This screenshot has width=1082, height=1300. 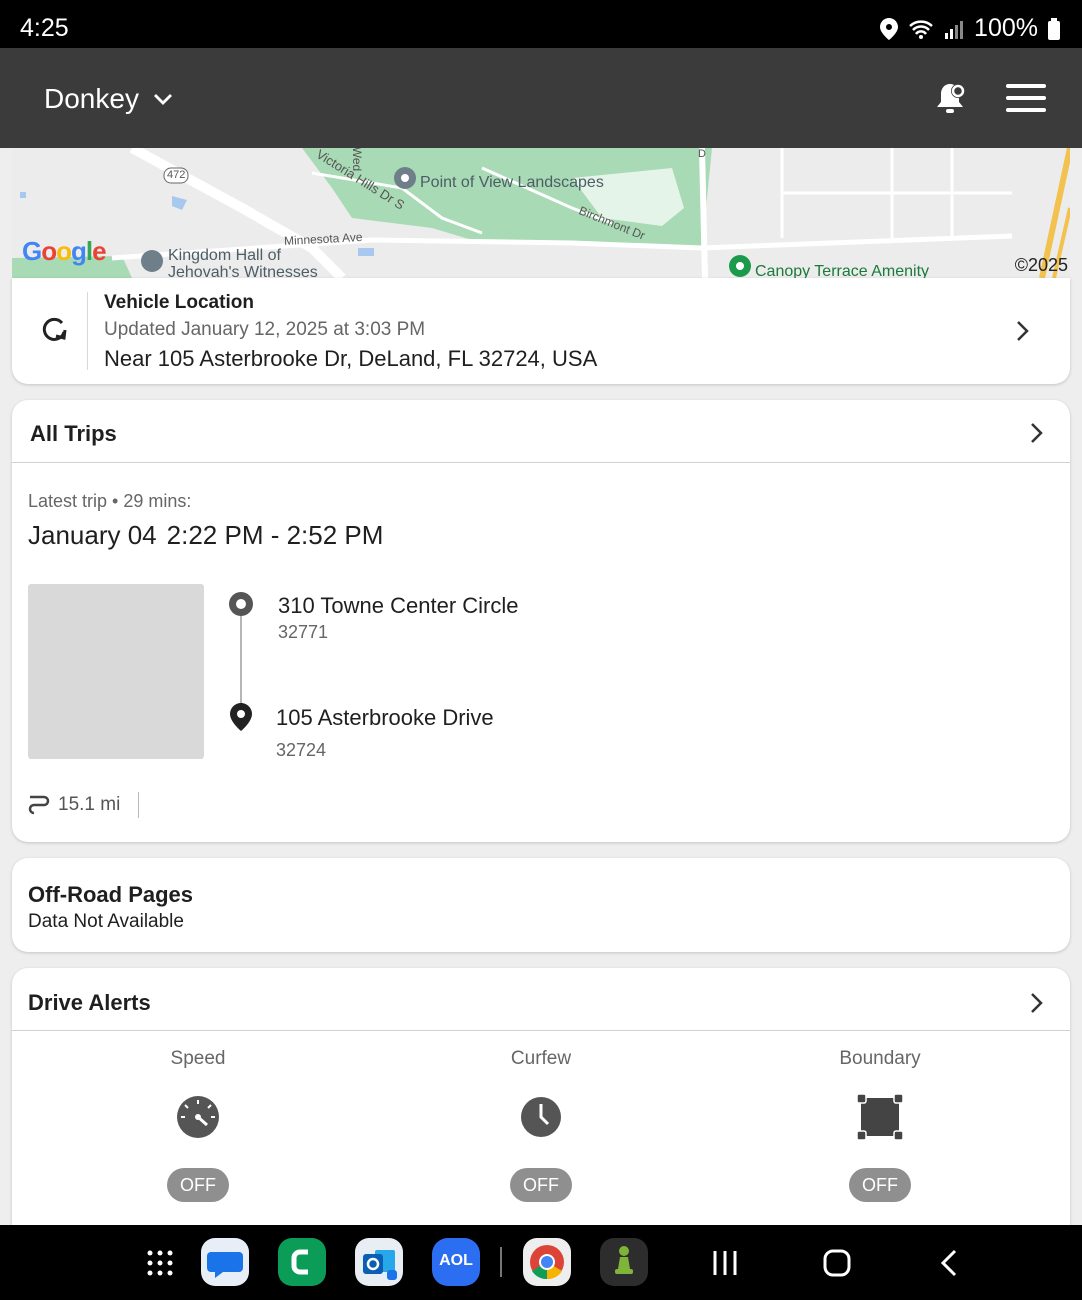 What do you see at coordinates (949, 1263) in the screenshot?
I see `back-button` at bounding box center [949, 1263].